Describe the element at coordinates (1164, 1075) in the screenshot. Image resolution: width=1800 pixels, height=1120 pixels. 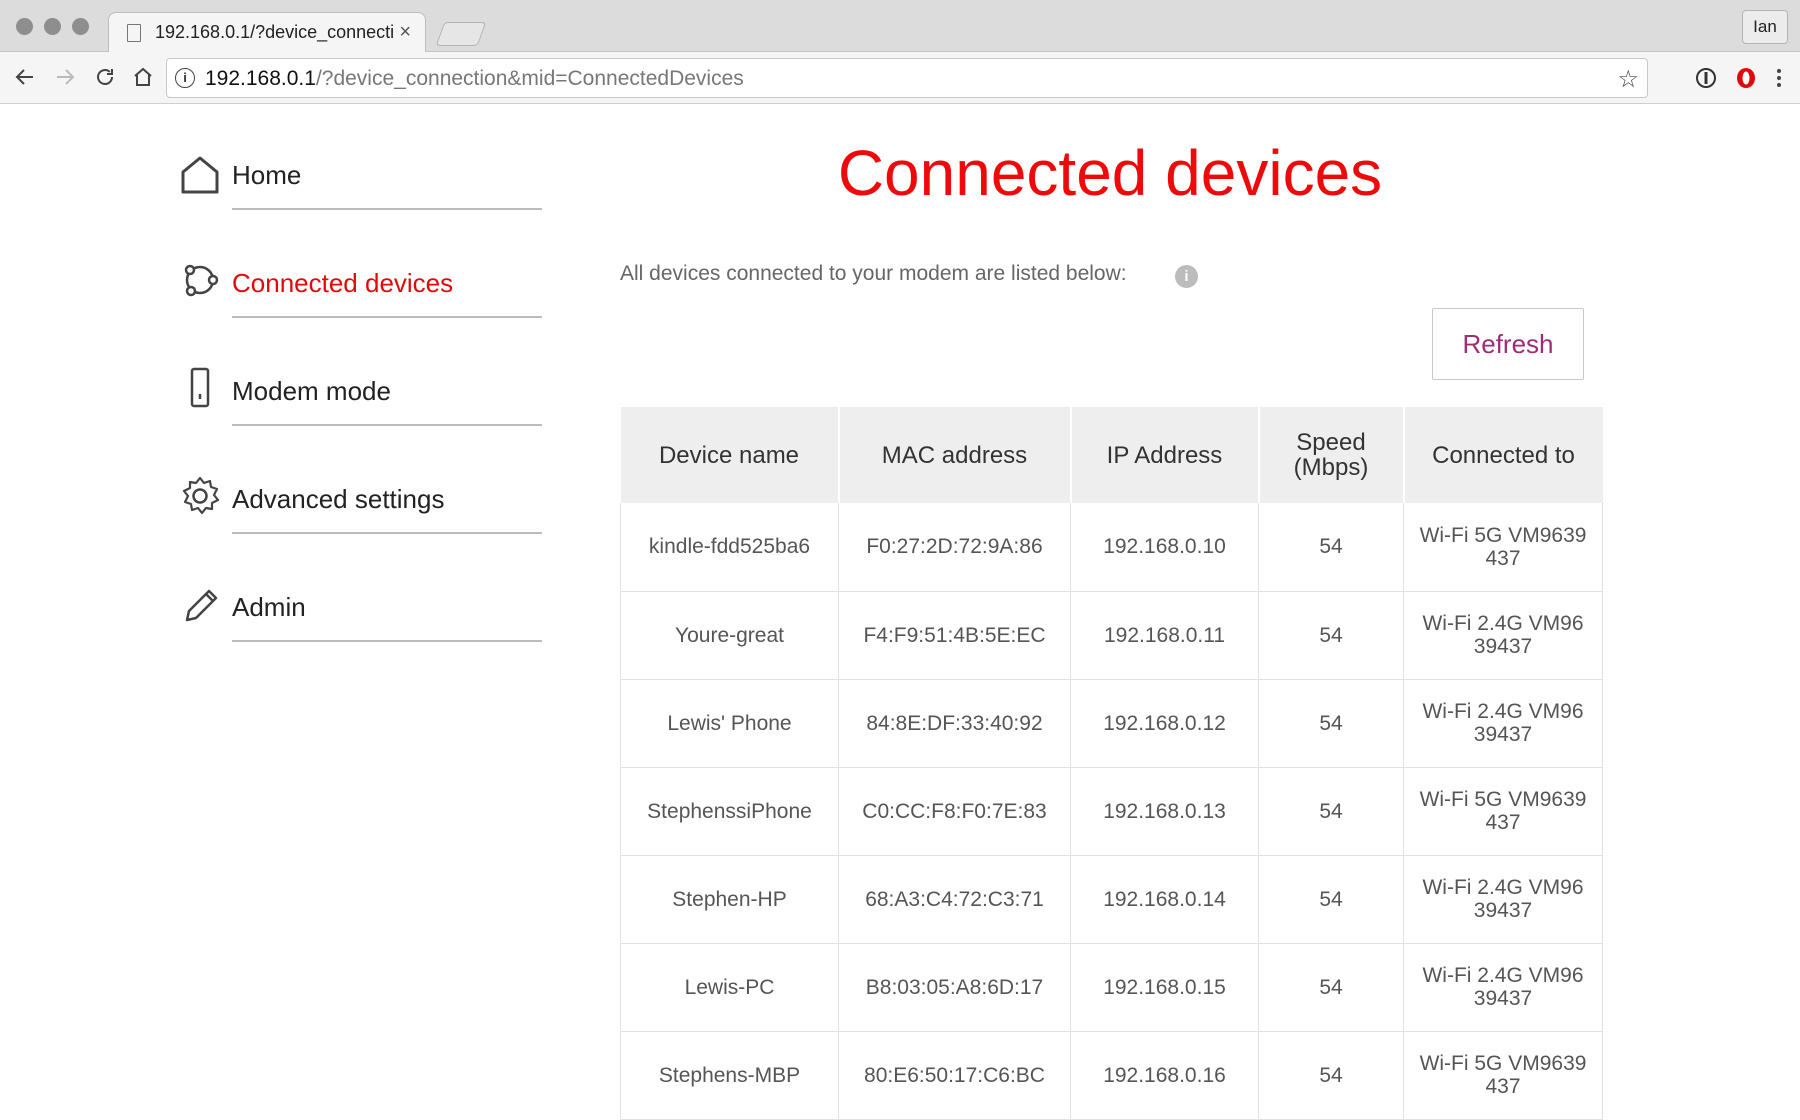
I see `ip-address-cell: 192.168.0.16` at that location.